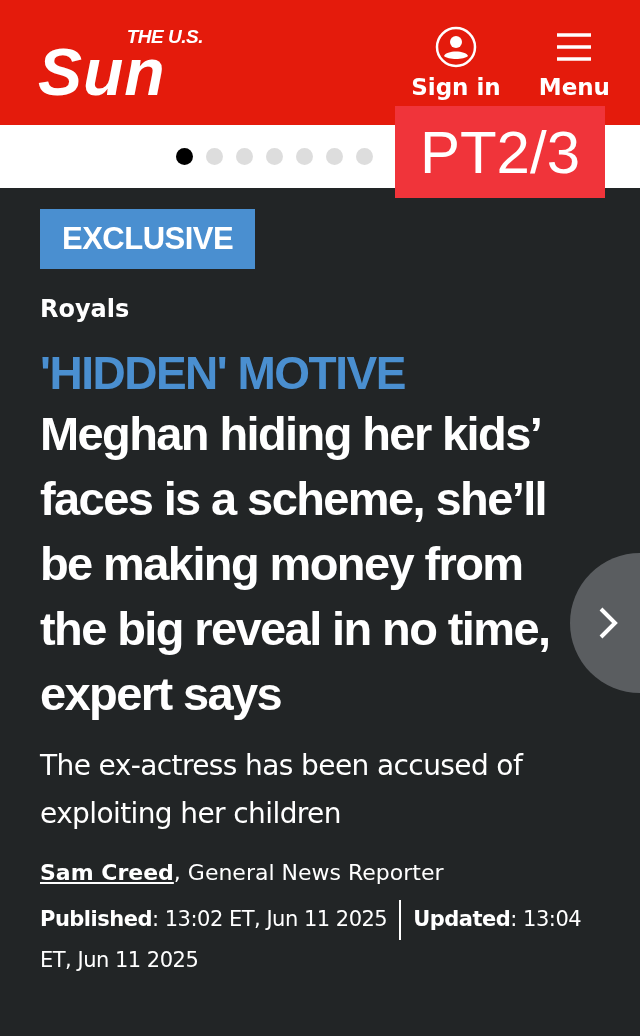 This screenshot has height=1036, width=640. I want to click on publish-dates: Published: 13:02 ET, Jun 11 2025 Updated: 13:04 ET, Jun 11 2025, so click(320, 939).